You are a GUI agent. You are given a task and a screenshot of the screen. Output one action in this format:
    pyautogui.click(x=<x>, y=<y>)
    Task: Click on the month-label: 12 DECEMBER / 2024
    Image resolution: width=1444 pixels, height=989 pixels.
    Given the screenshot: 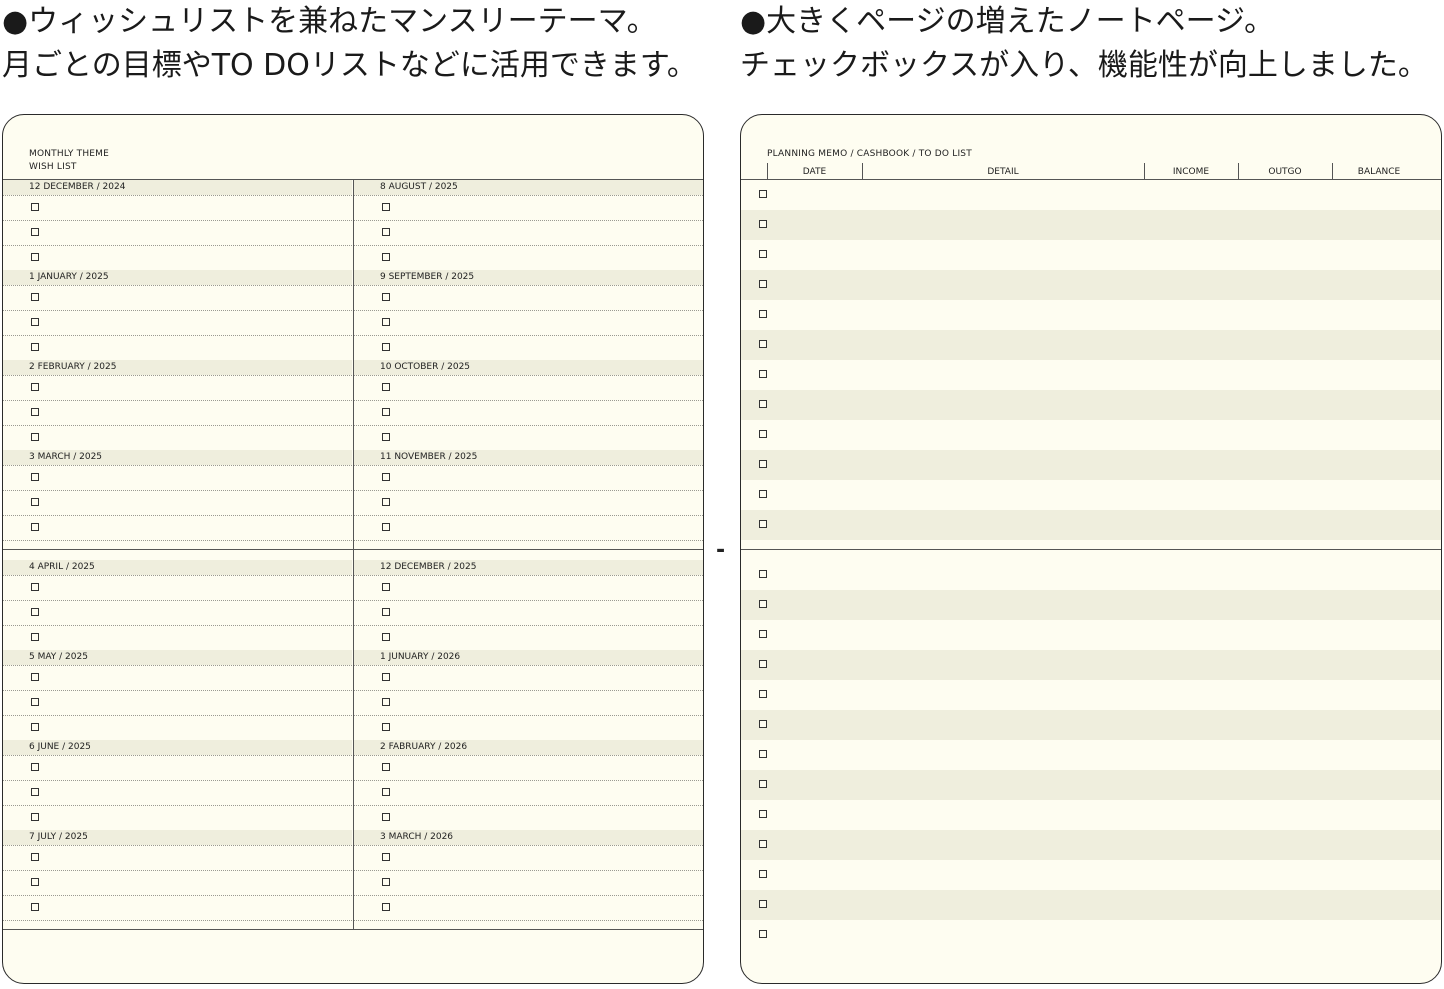 What is the action you would take?
    pyautogui.click(x=77, y=187)
    